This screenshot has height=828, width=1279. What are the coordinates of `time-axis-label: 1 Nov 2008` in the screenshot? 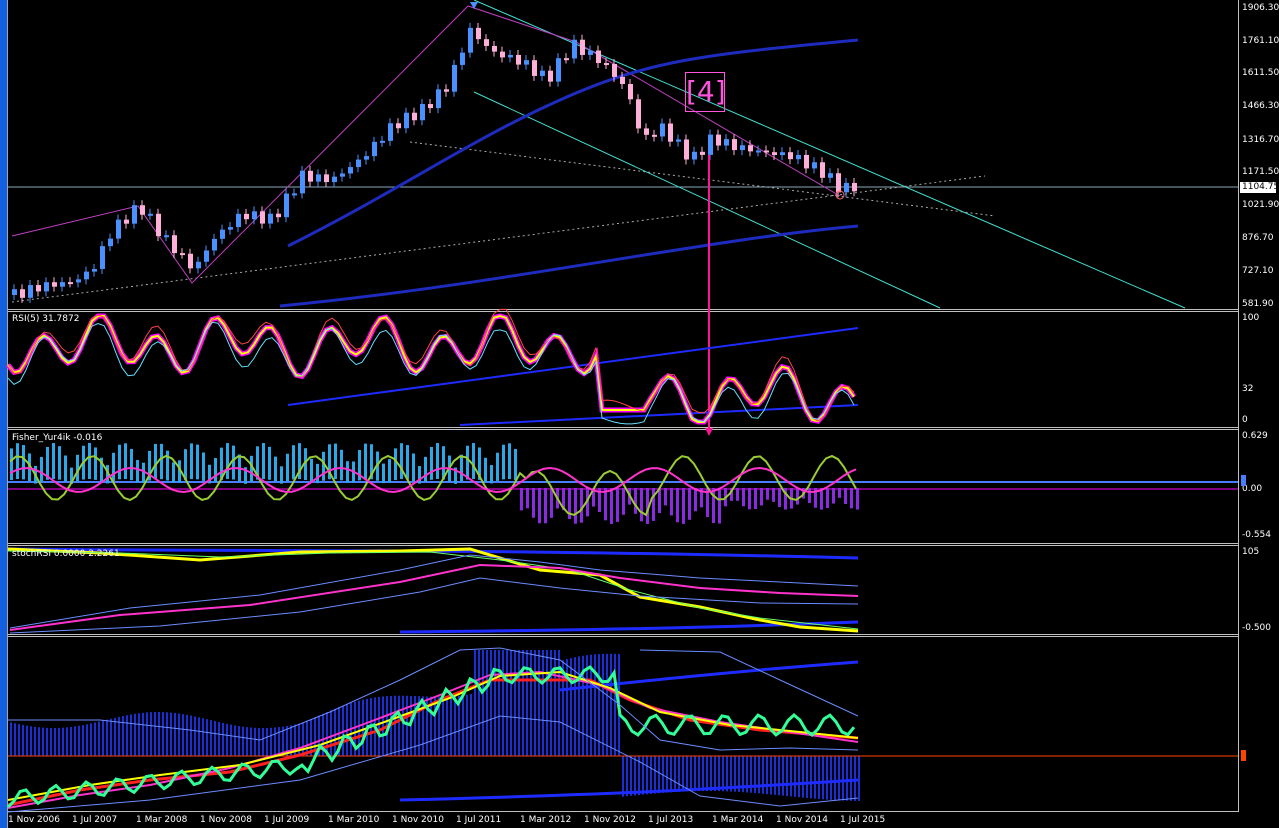 It's located at (226, 820).